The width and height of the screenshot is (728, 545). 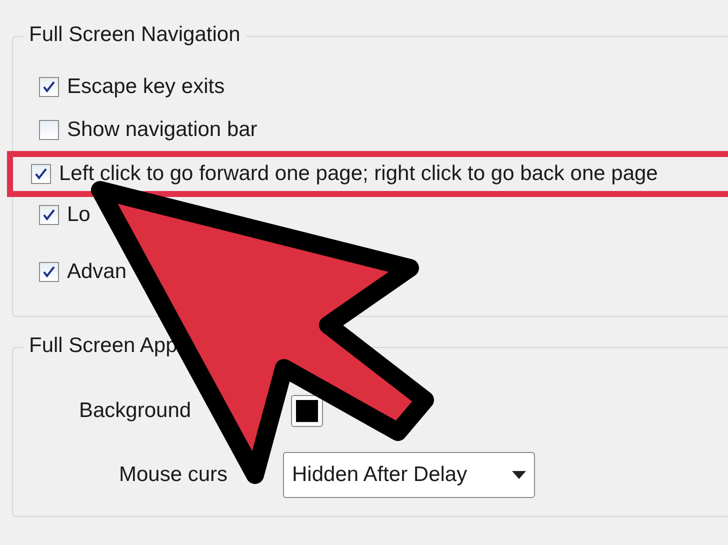 I want to click on option-label: Lo, so click(x=78, y=215).